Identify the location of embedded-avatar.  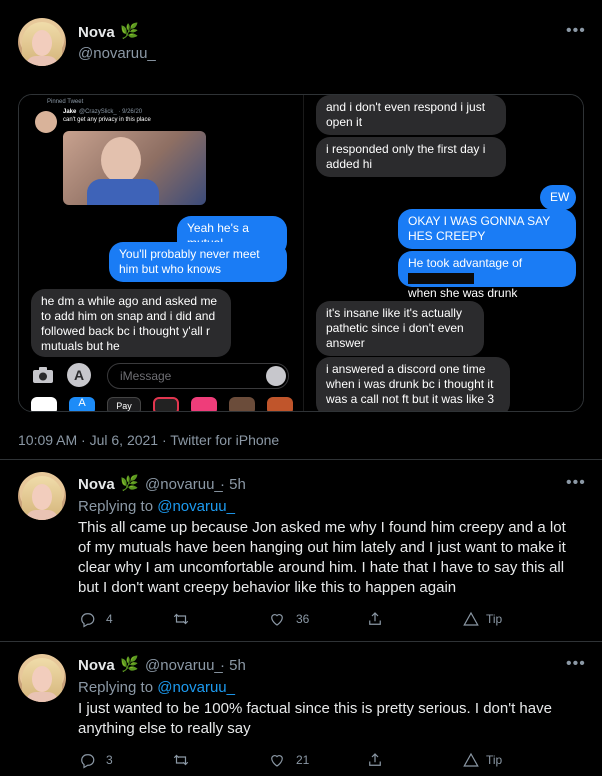
(46, 122).